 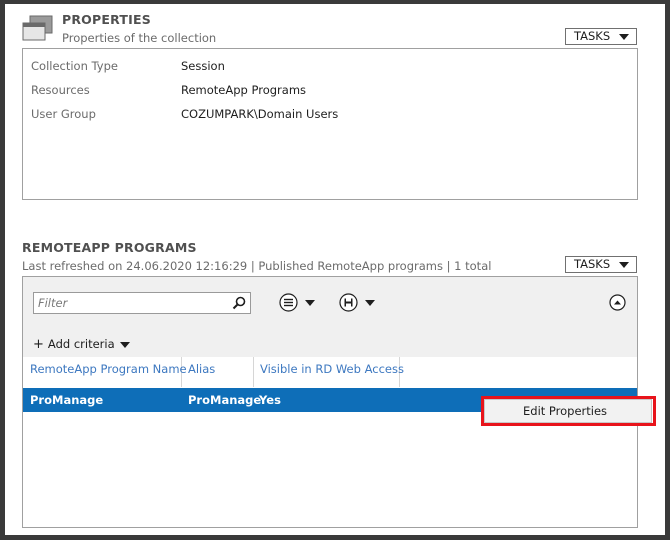 I want to click on add-criteria-button: + Add criteria, so click(x=81, y=344).